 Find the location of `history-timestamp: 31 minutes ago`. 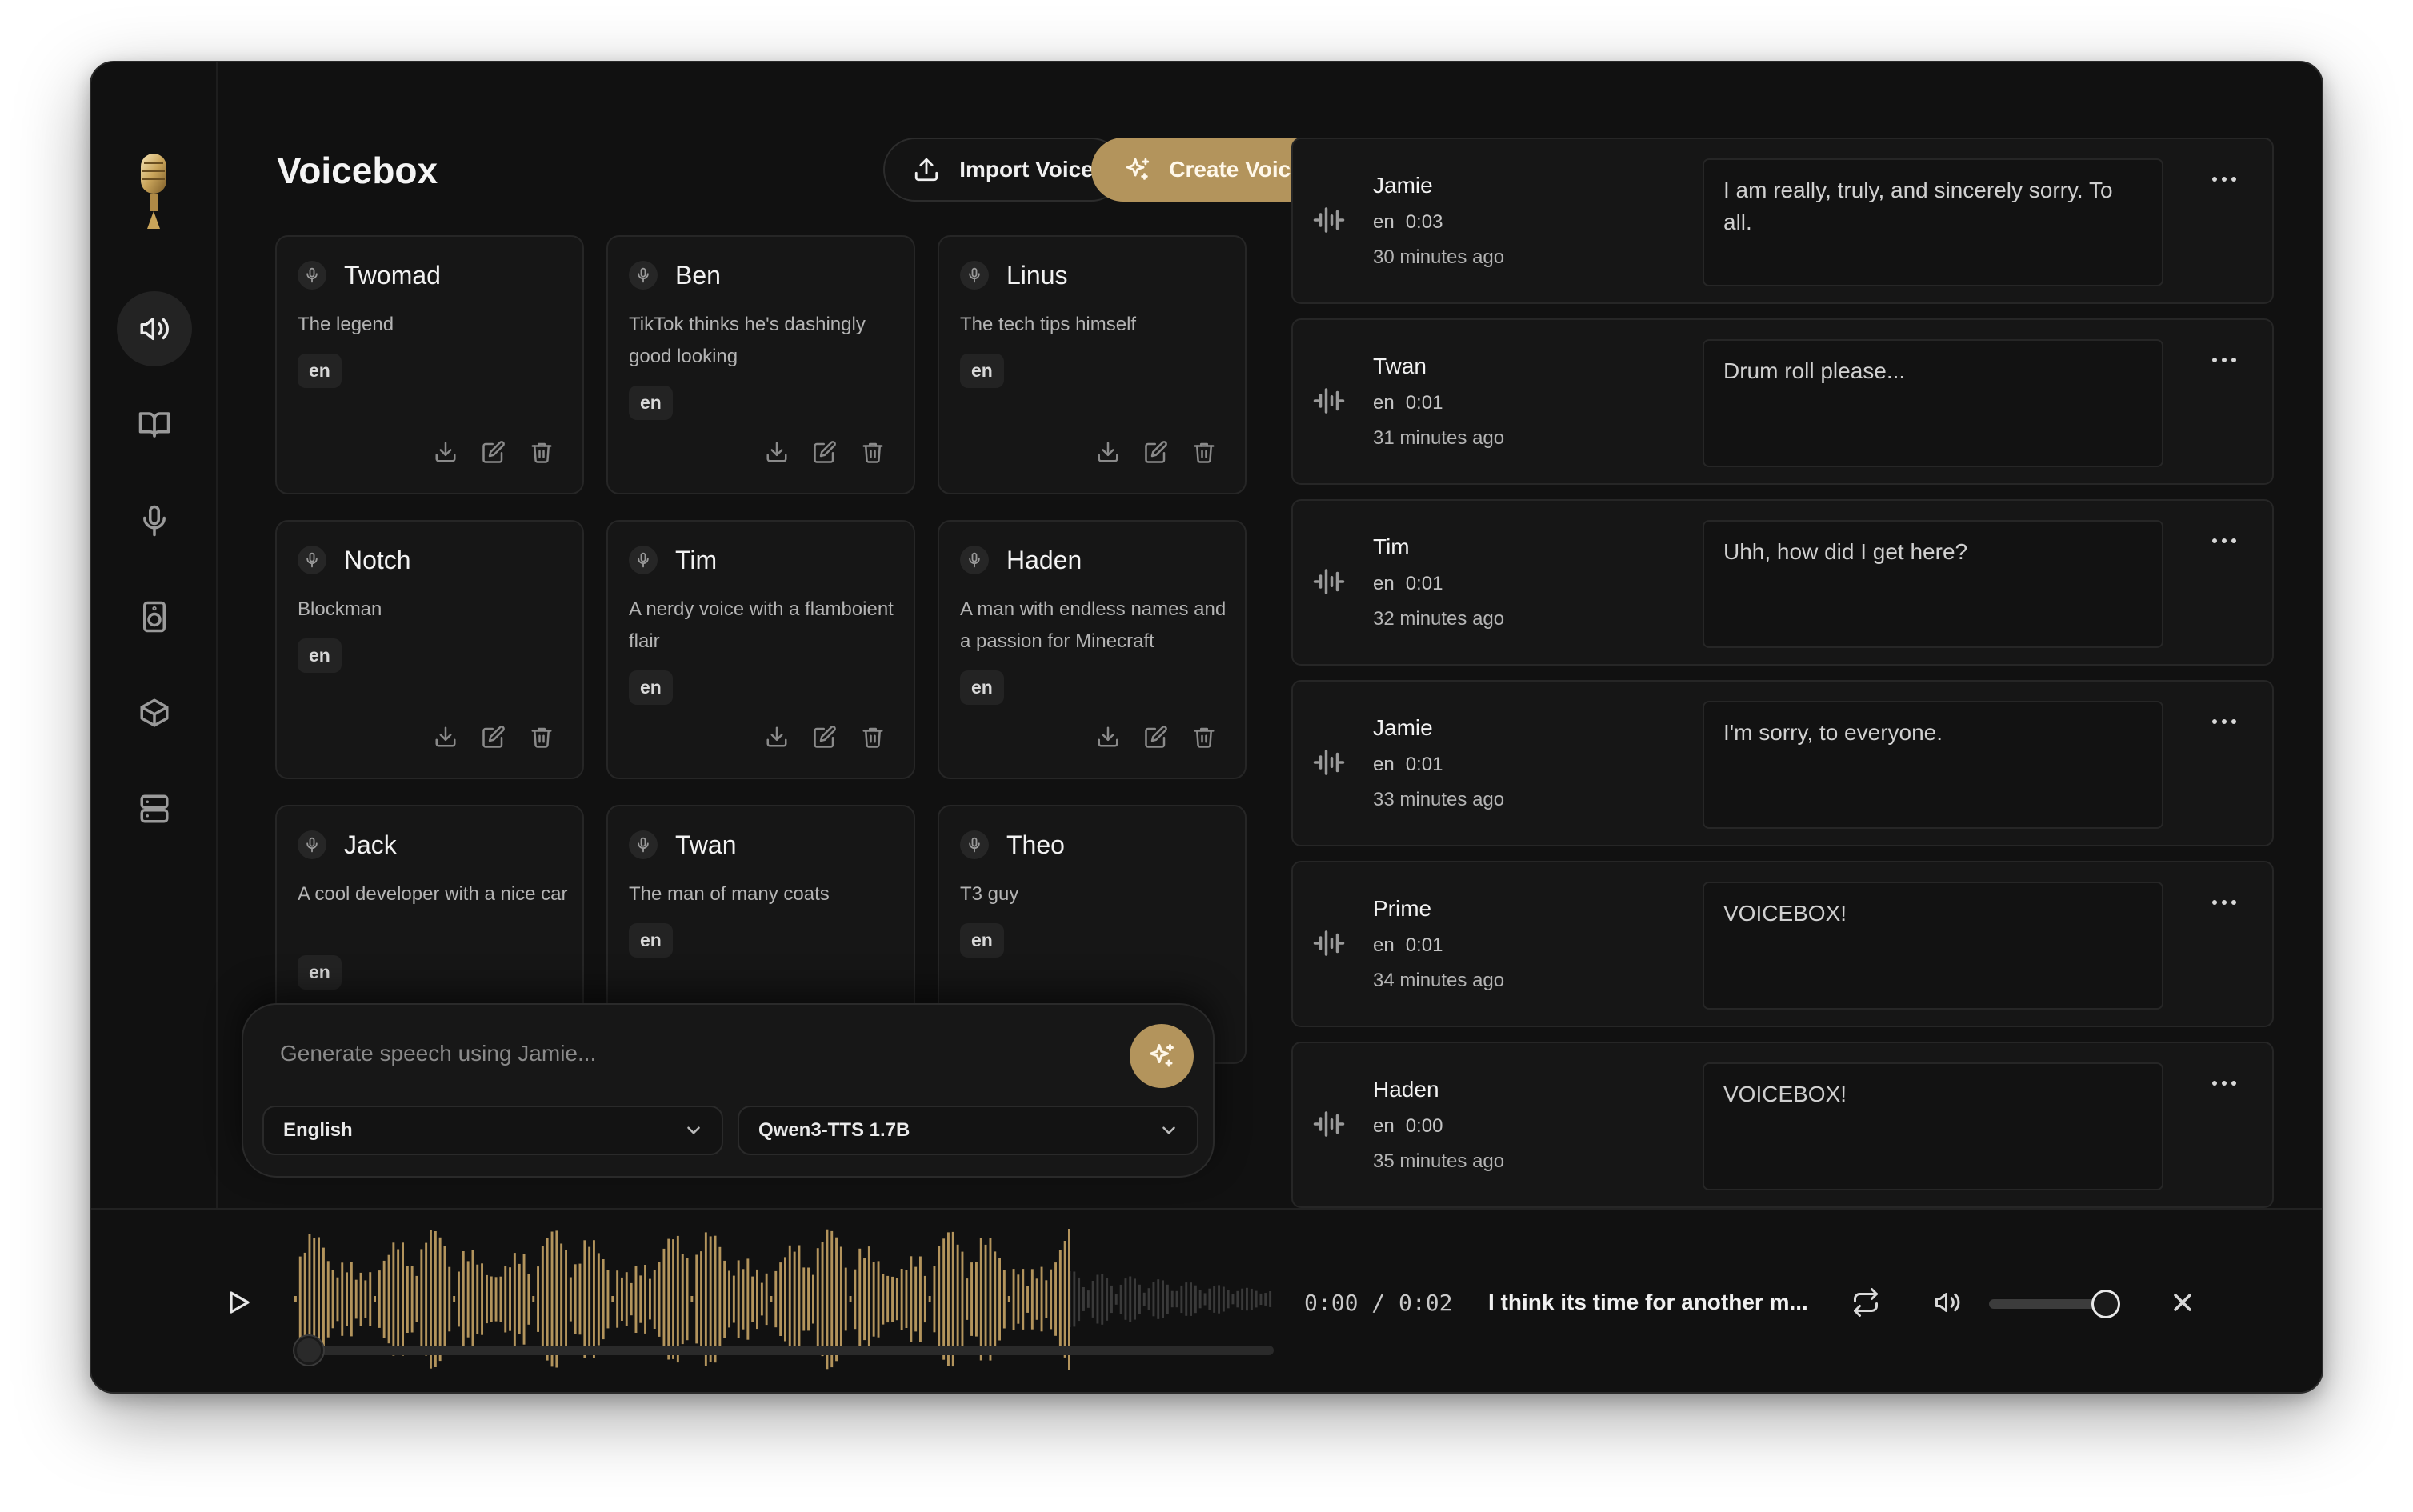

history-timestamp: 31 minutes ago is located at coordinates (1439, 438).